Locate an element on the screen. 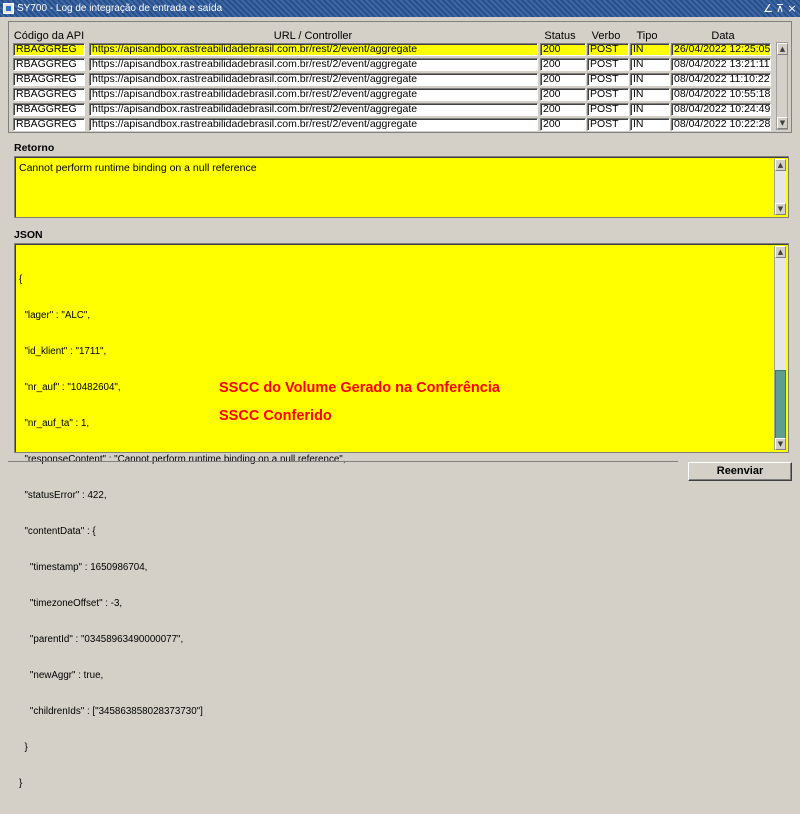 The height and width of the screenshot is (814, 800). col-header-data: Data is located at coordinates (723, 36).